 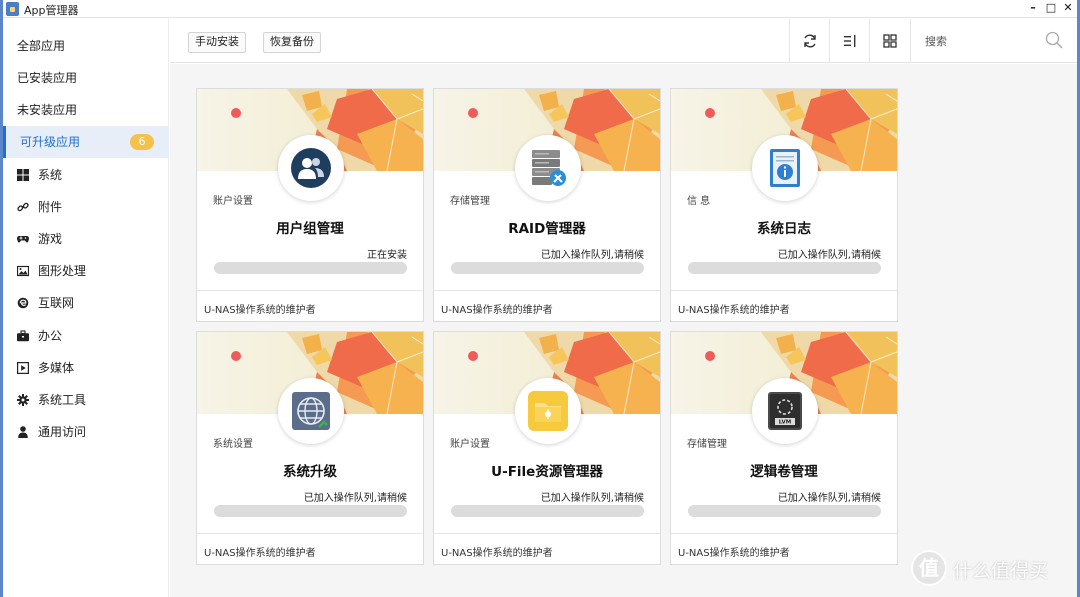 I want to click on watermark-logo: 值, so click(x=929, y=568).